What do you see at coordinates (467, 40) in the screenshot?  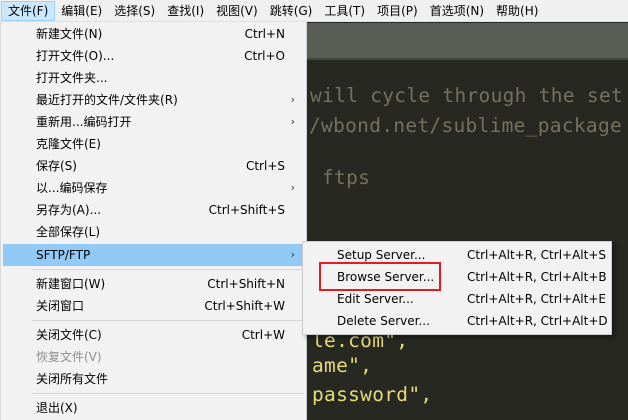 I see `editor-tab-bar` at bounding box center [467, 40].